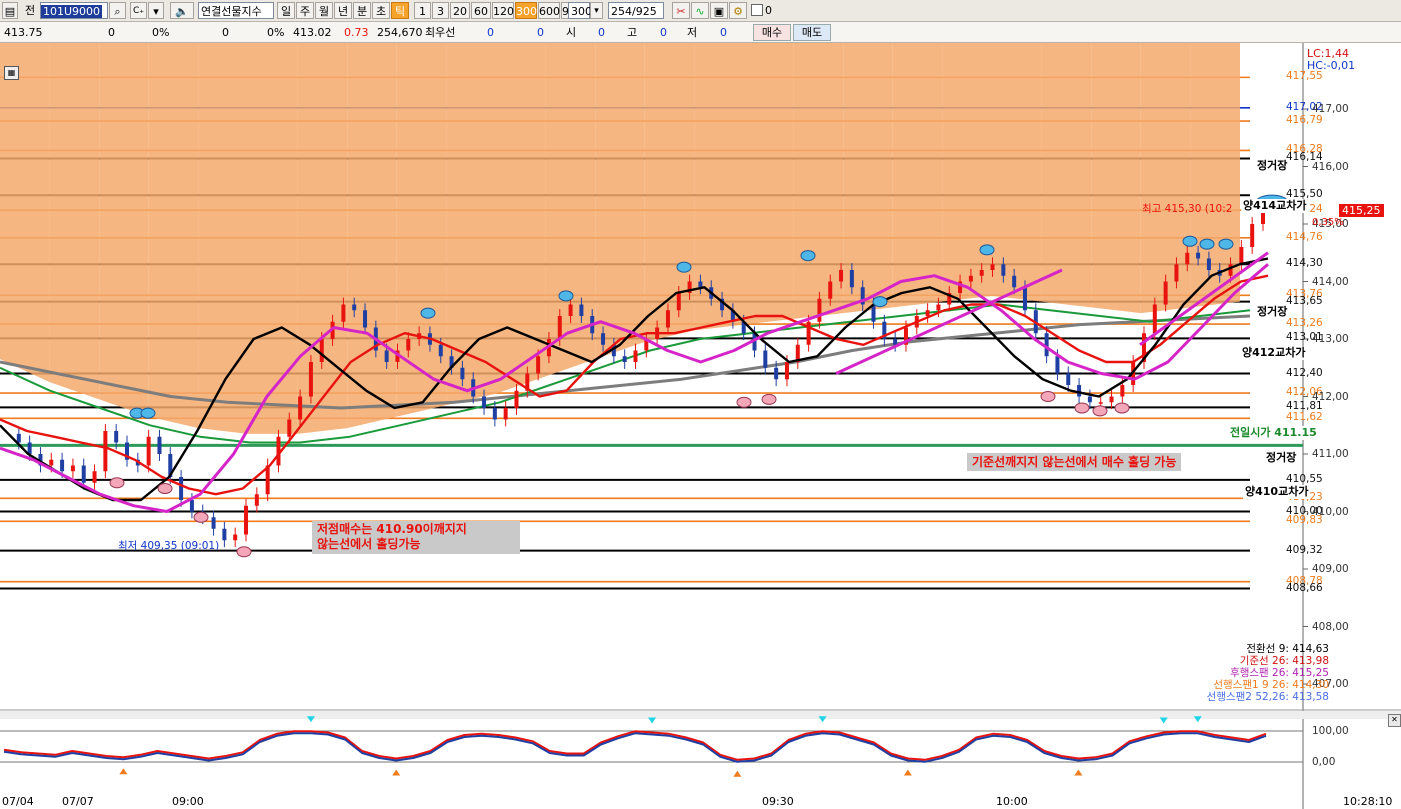 The height and width of the screenshot is (809, 1401). I want to click on total-value: /925, so click(644, 11).